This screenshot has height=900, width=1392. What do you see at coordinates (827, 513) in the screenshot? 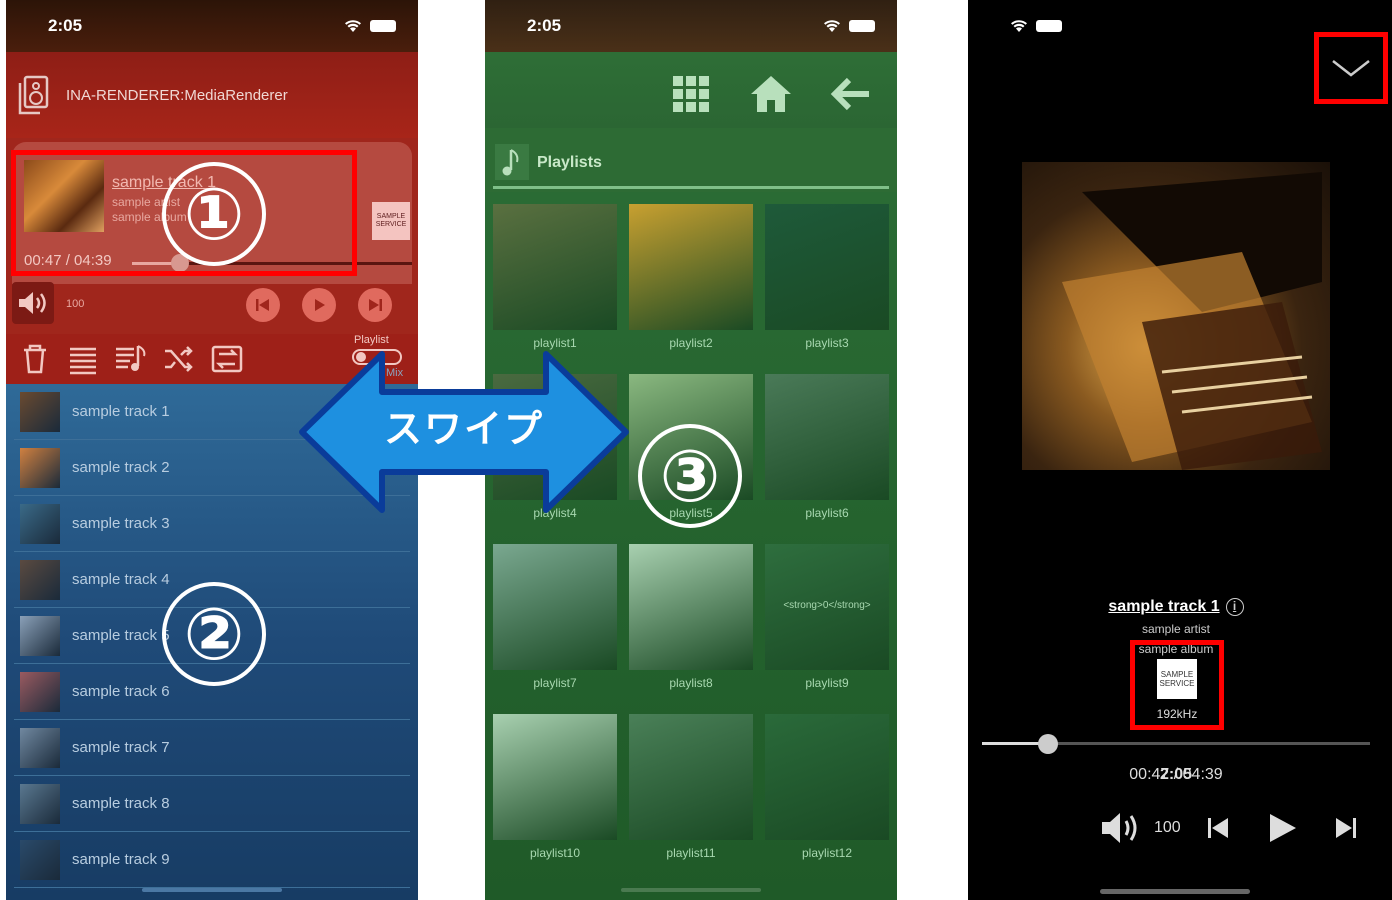
I see `playlist-label: playlist6` at bounding box center [827, 513].